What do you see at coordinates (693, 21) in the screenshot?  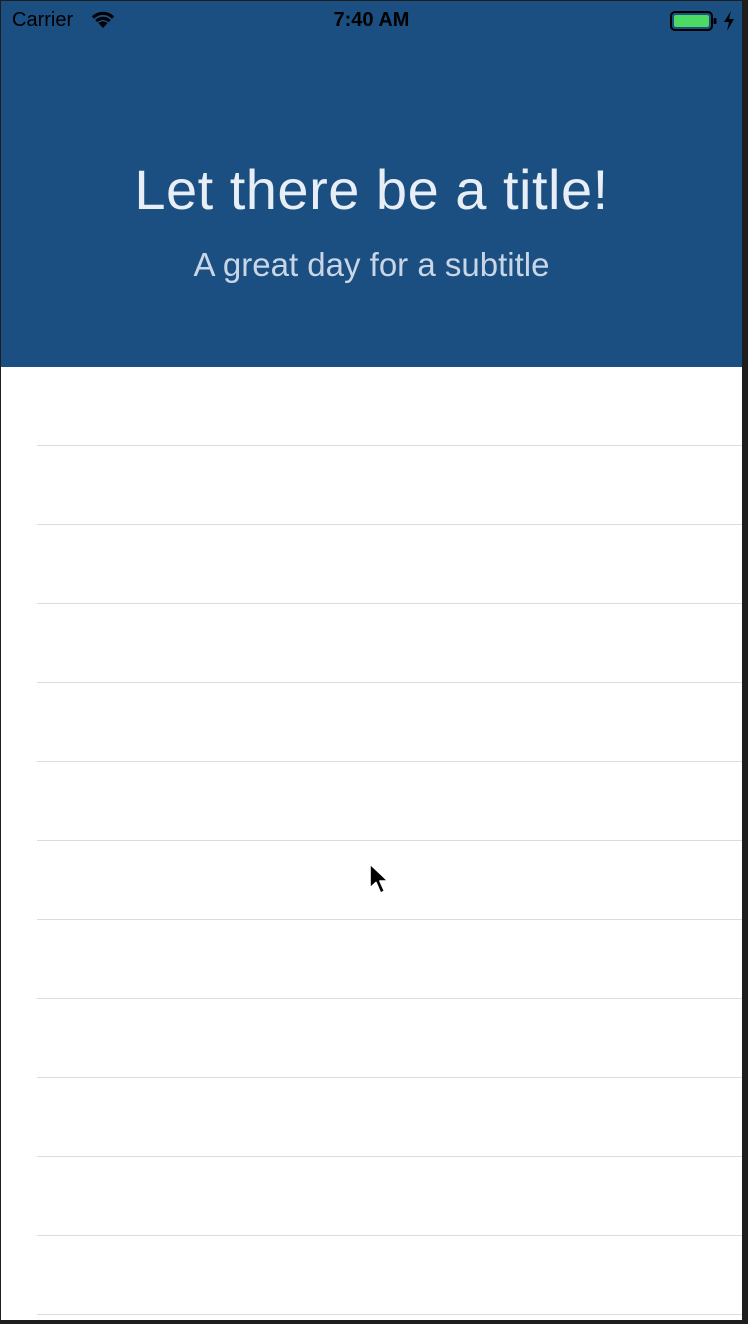 I see `battery-icon` at bounding box center [693, 21].